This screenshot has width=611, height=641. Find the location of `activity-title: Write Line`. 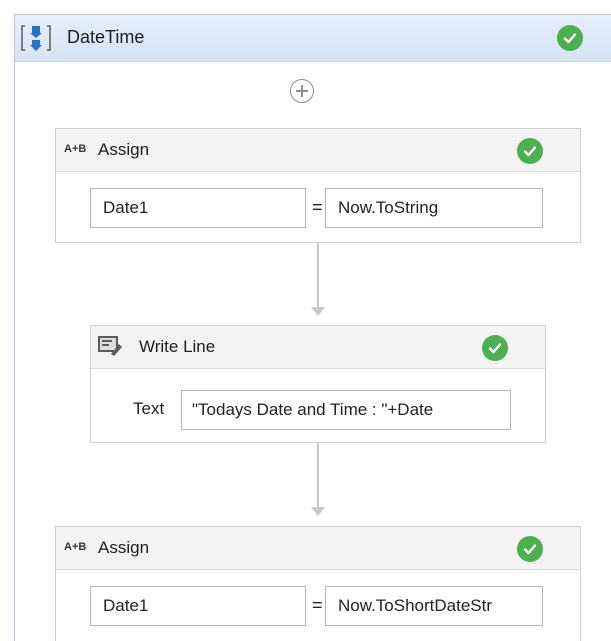

activity-title: Write Line is located at coordinates (177, 346).